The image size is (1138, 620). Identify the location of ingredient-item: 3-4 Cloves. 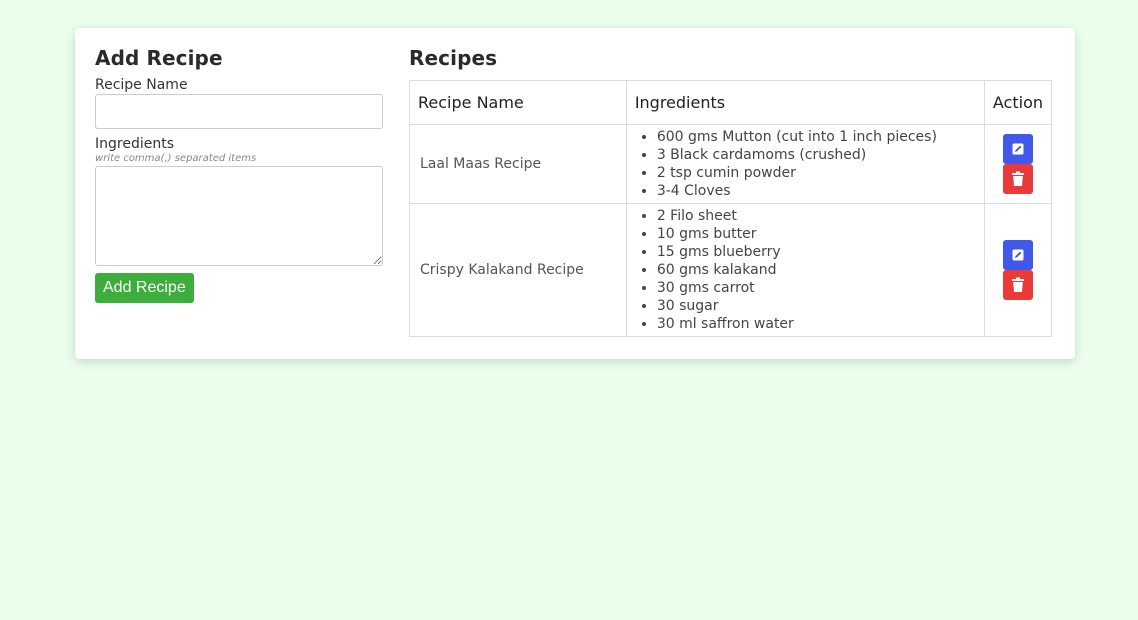
(816, 191).